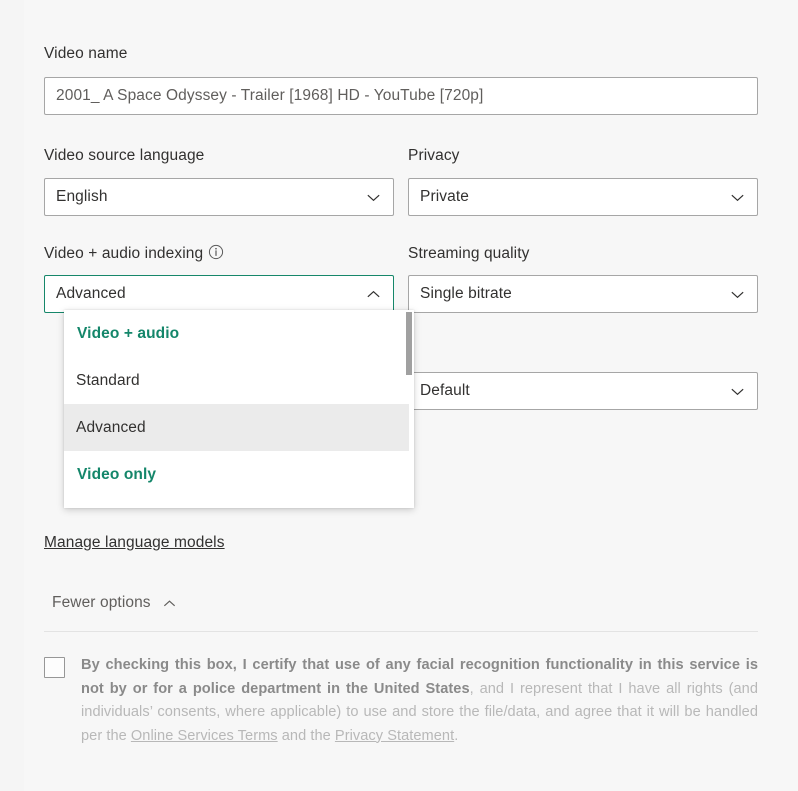  What do you see at coordinates (239, 333) in the screenshot?
I see `dropdown-group-header-video-audio: Video + audio` at bounding box center [239, 333].